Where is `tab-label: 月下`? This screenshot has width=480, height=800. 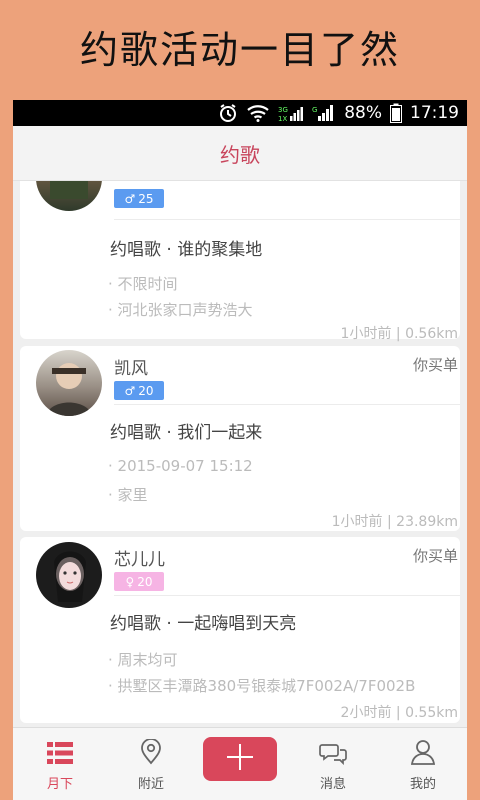 tab-label: 月下 is located at coordinates (59, 784).